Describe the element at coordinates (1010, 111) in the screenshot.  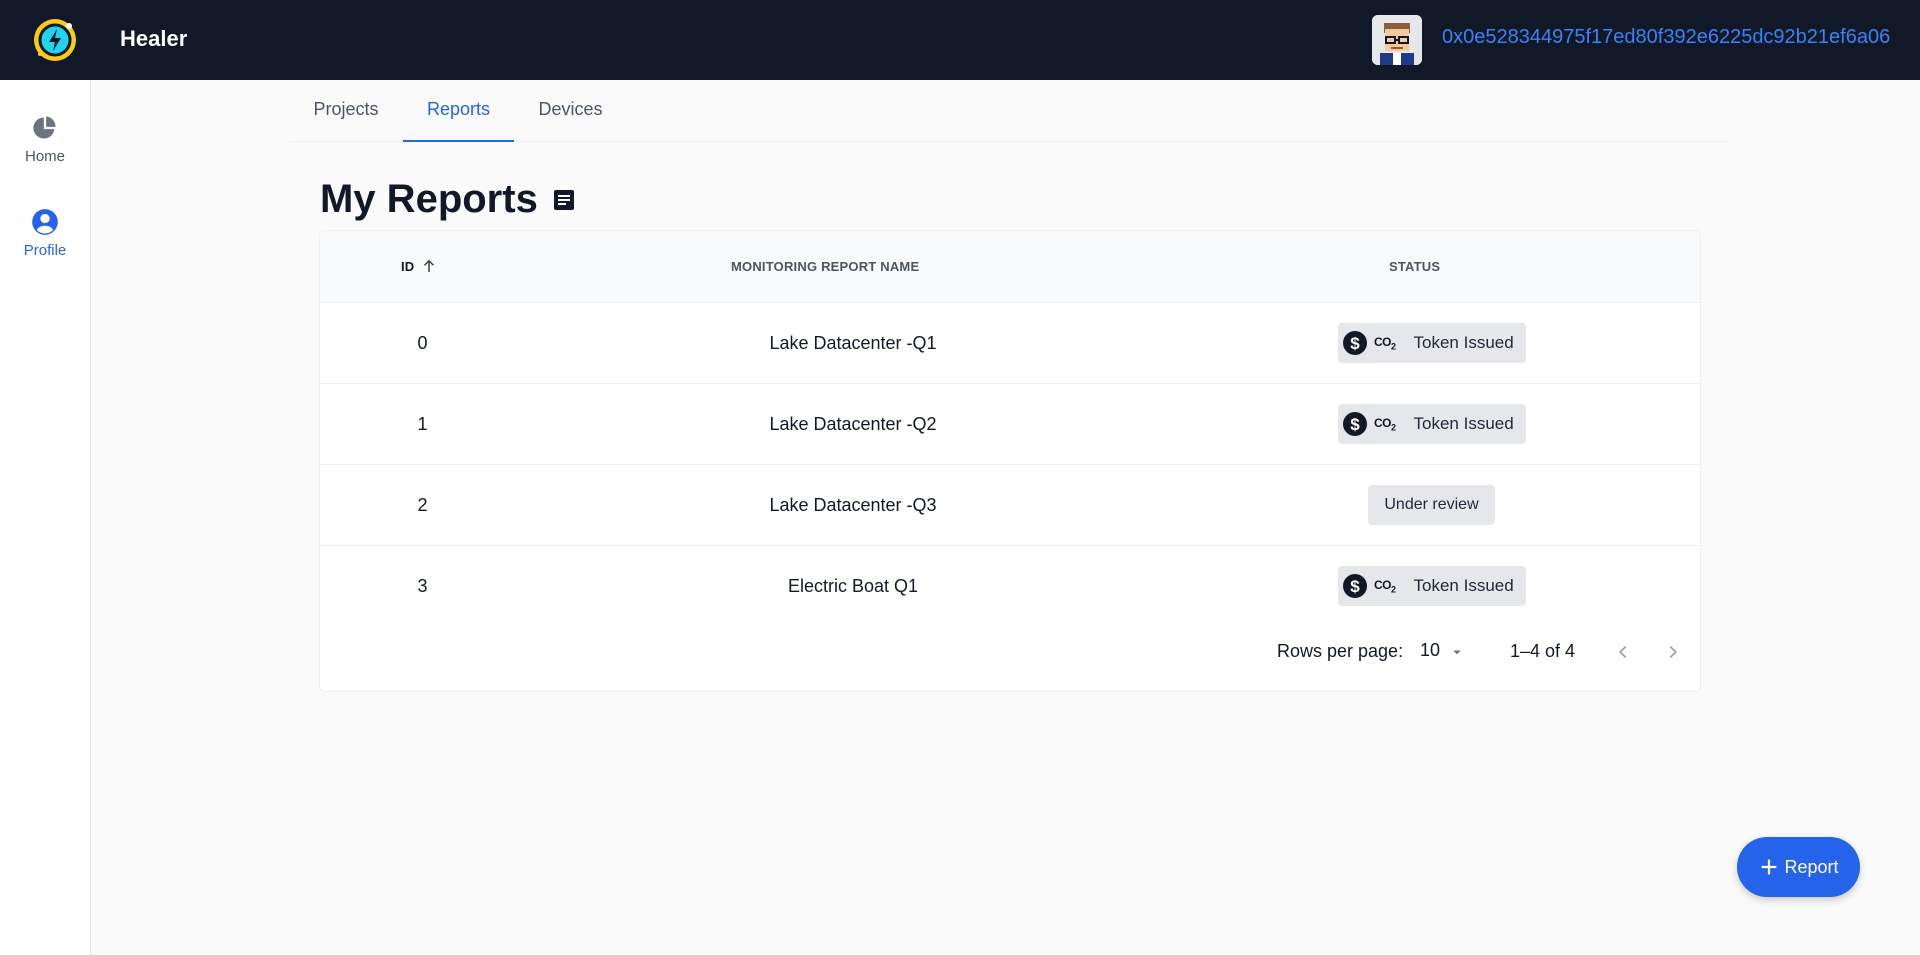
I see `tab-bar: Projects Reports Devices` at that location.